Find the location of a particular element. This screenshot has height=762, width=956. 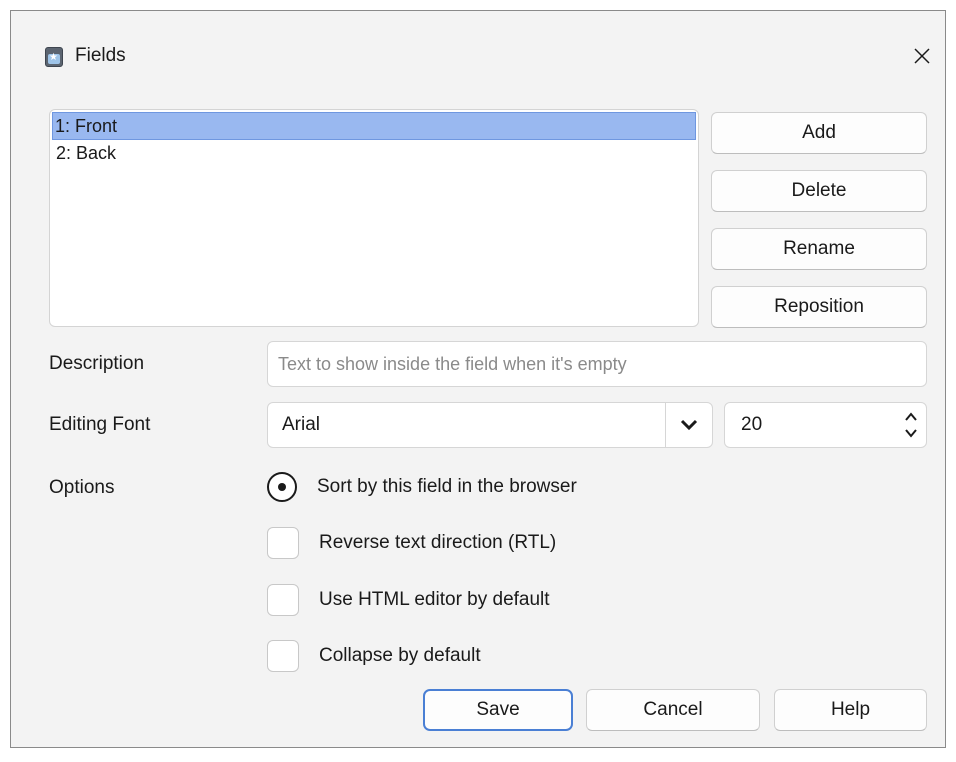

rtl-option: Reverse text direction (RTL) is located at coordinates (411, 543).